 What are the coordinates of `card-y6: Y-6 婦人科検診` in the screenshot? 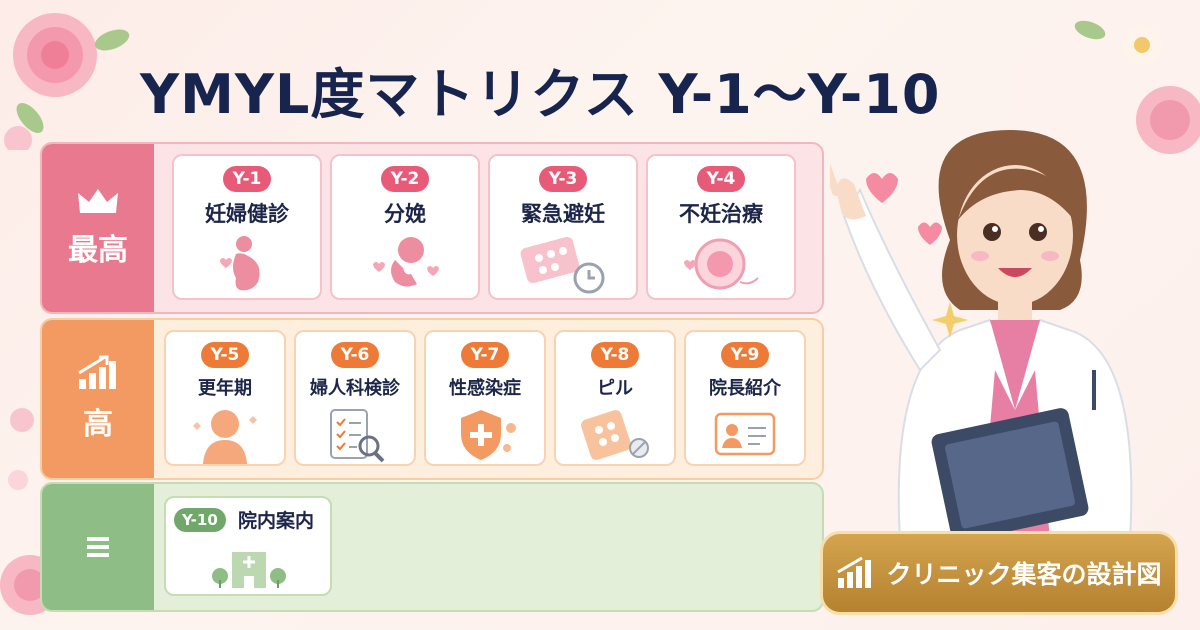 It's located at (355, 398).